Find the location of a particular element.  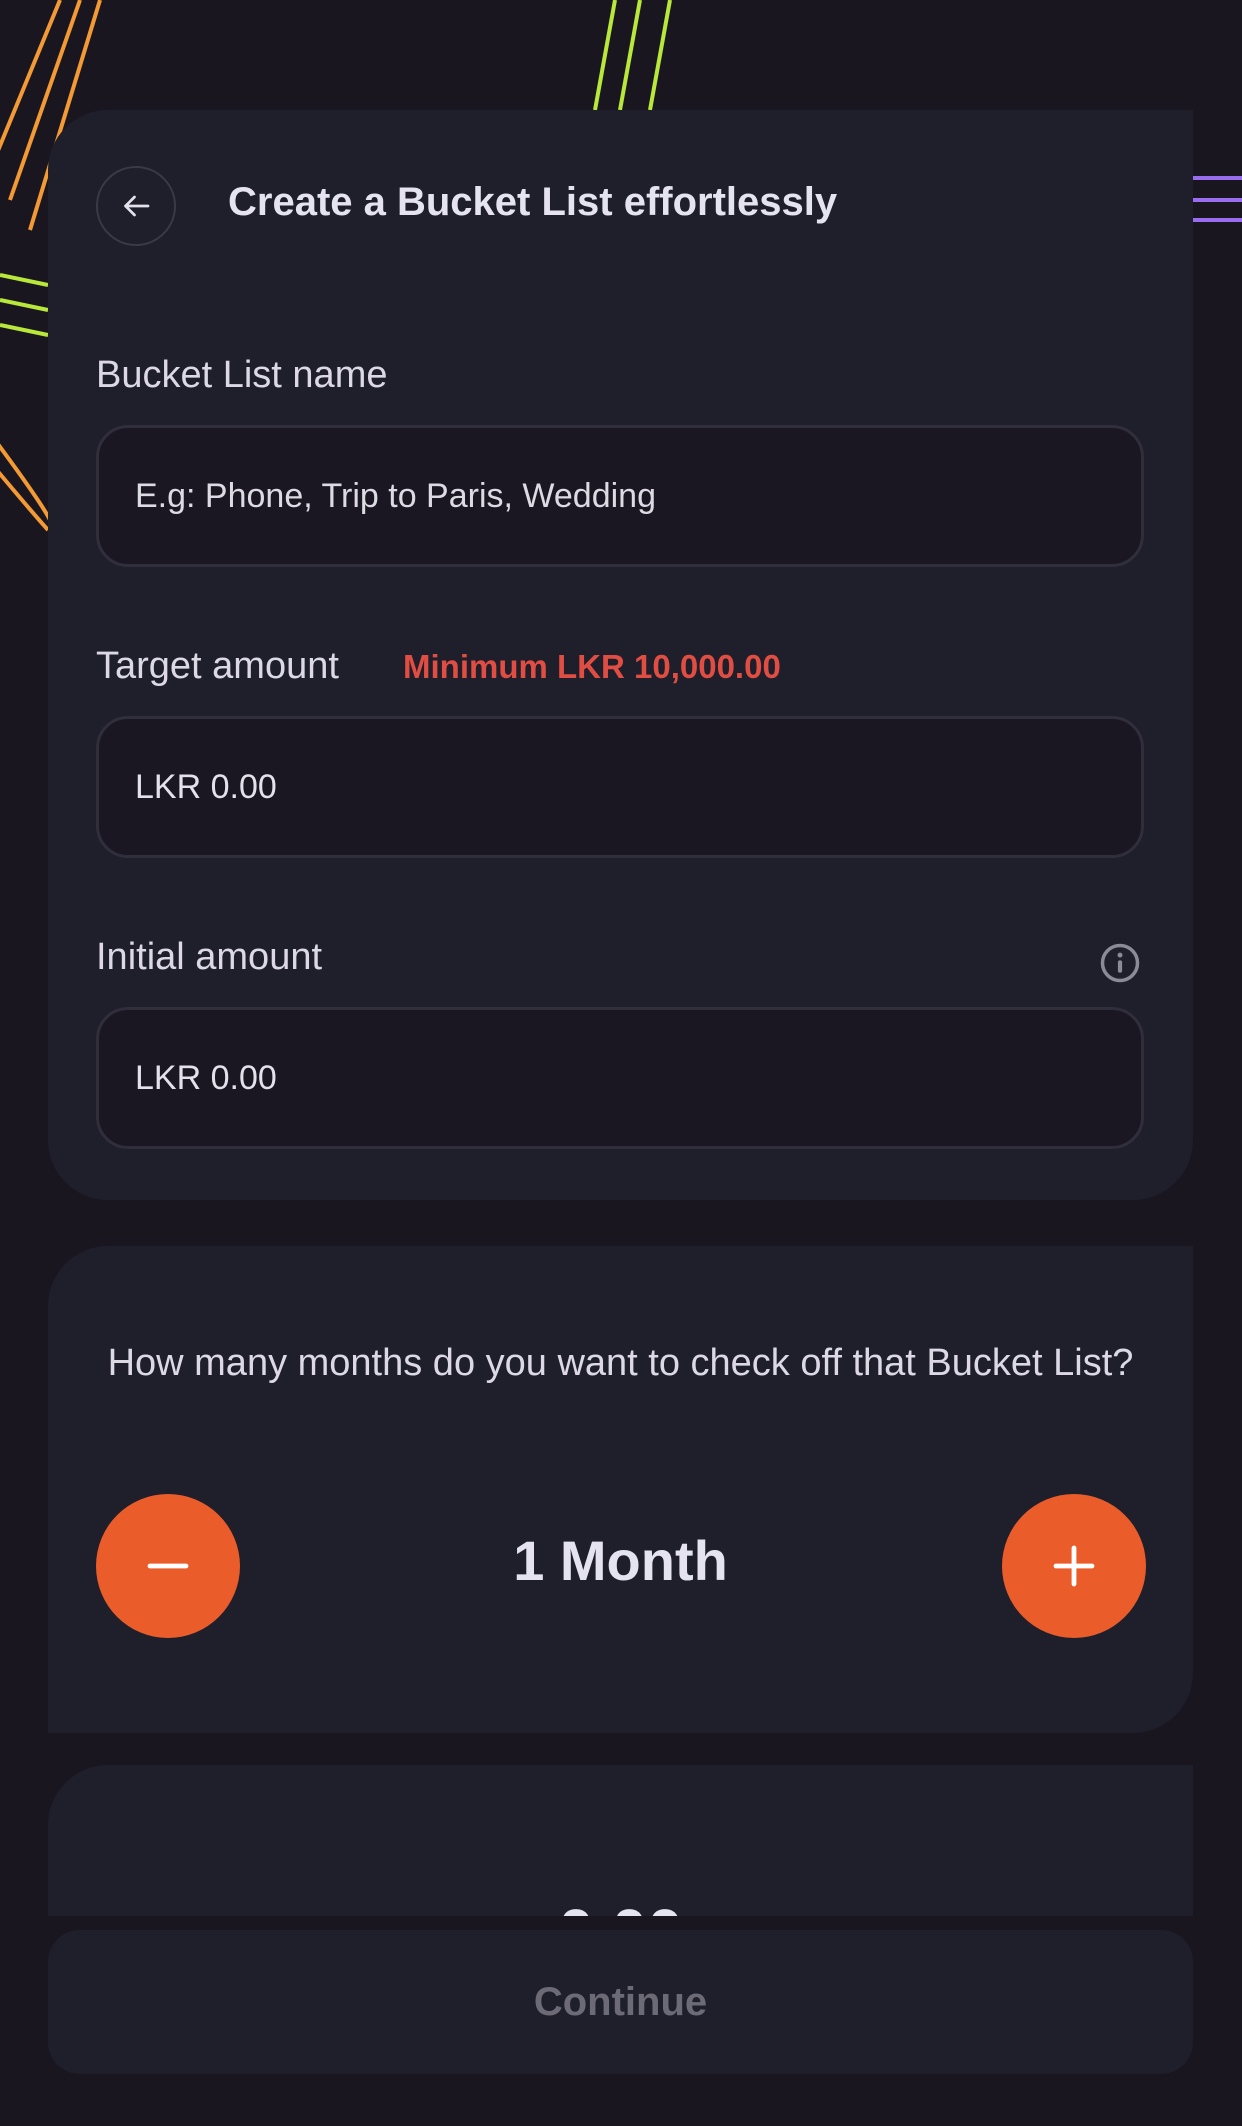

target-amount-input is located at coordinates (637, 787).